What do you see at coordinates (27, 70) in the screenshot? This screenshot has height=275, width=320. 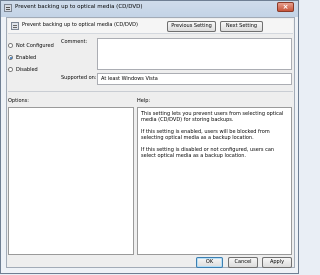 I see `disabled-label: Disabled` at bounding box center [27, 70].